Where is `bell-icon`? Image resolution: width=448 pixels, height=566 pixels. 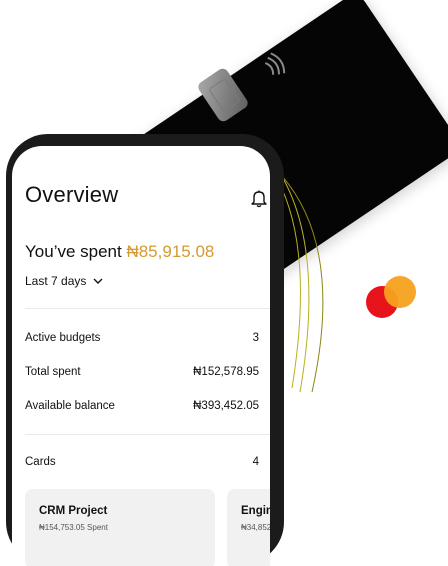 bell-icon is located at coordinates (259, 198).